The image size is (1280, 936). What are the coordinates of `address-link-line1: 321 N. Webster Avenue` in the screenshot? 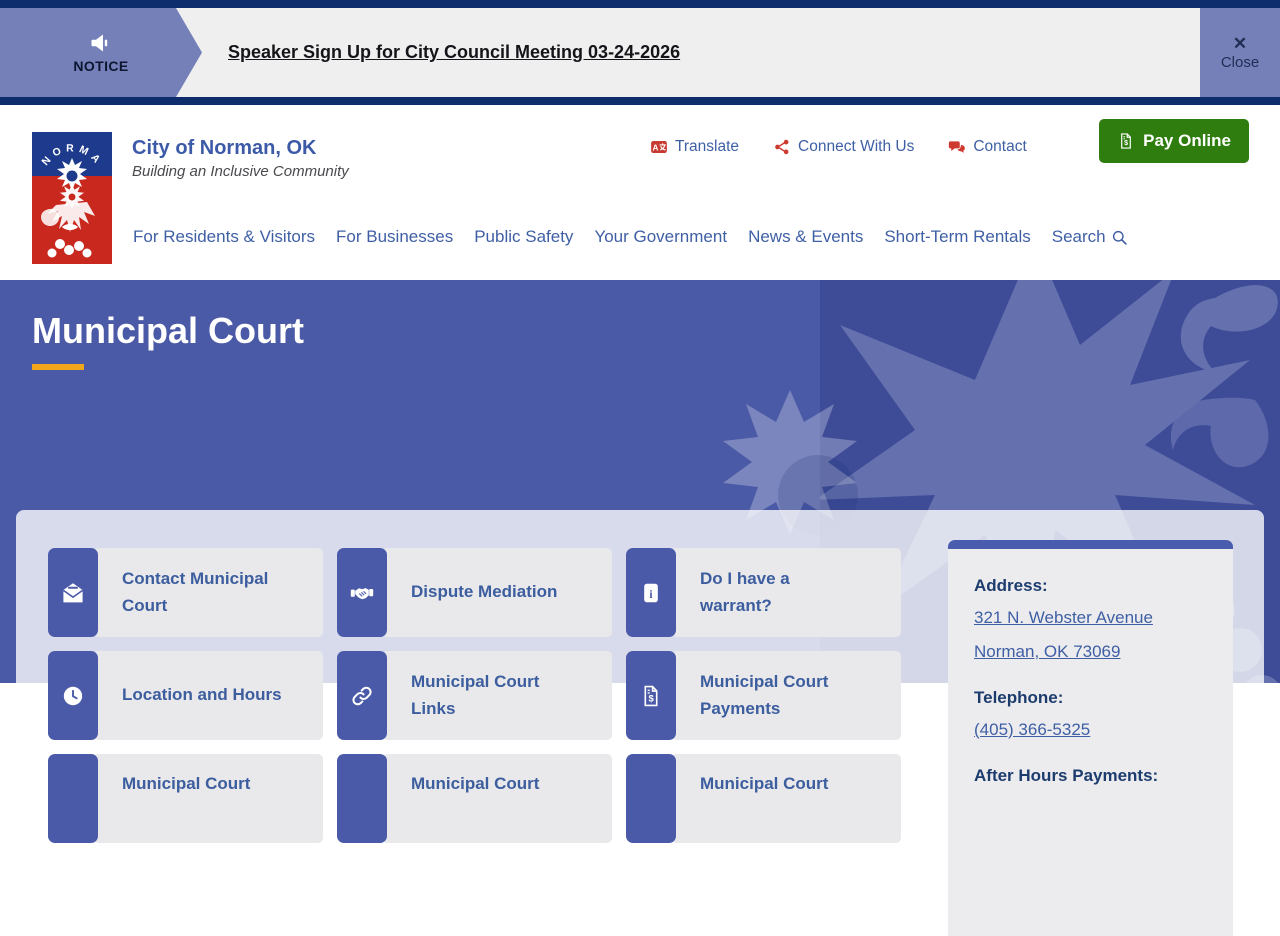 It's located at (1090, 618).